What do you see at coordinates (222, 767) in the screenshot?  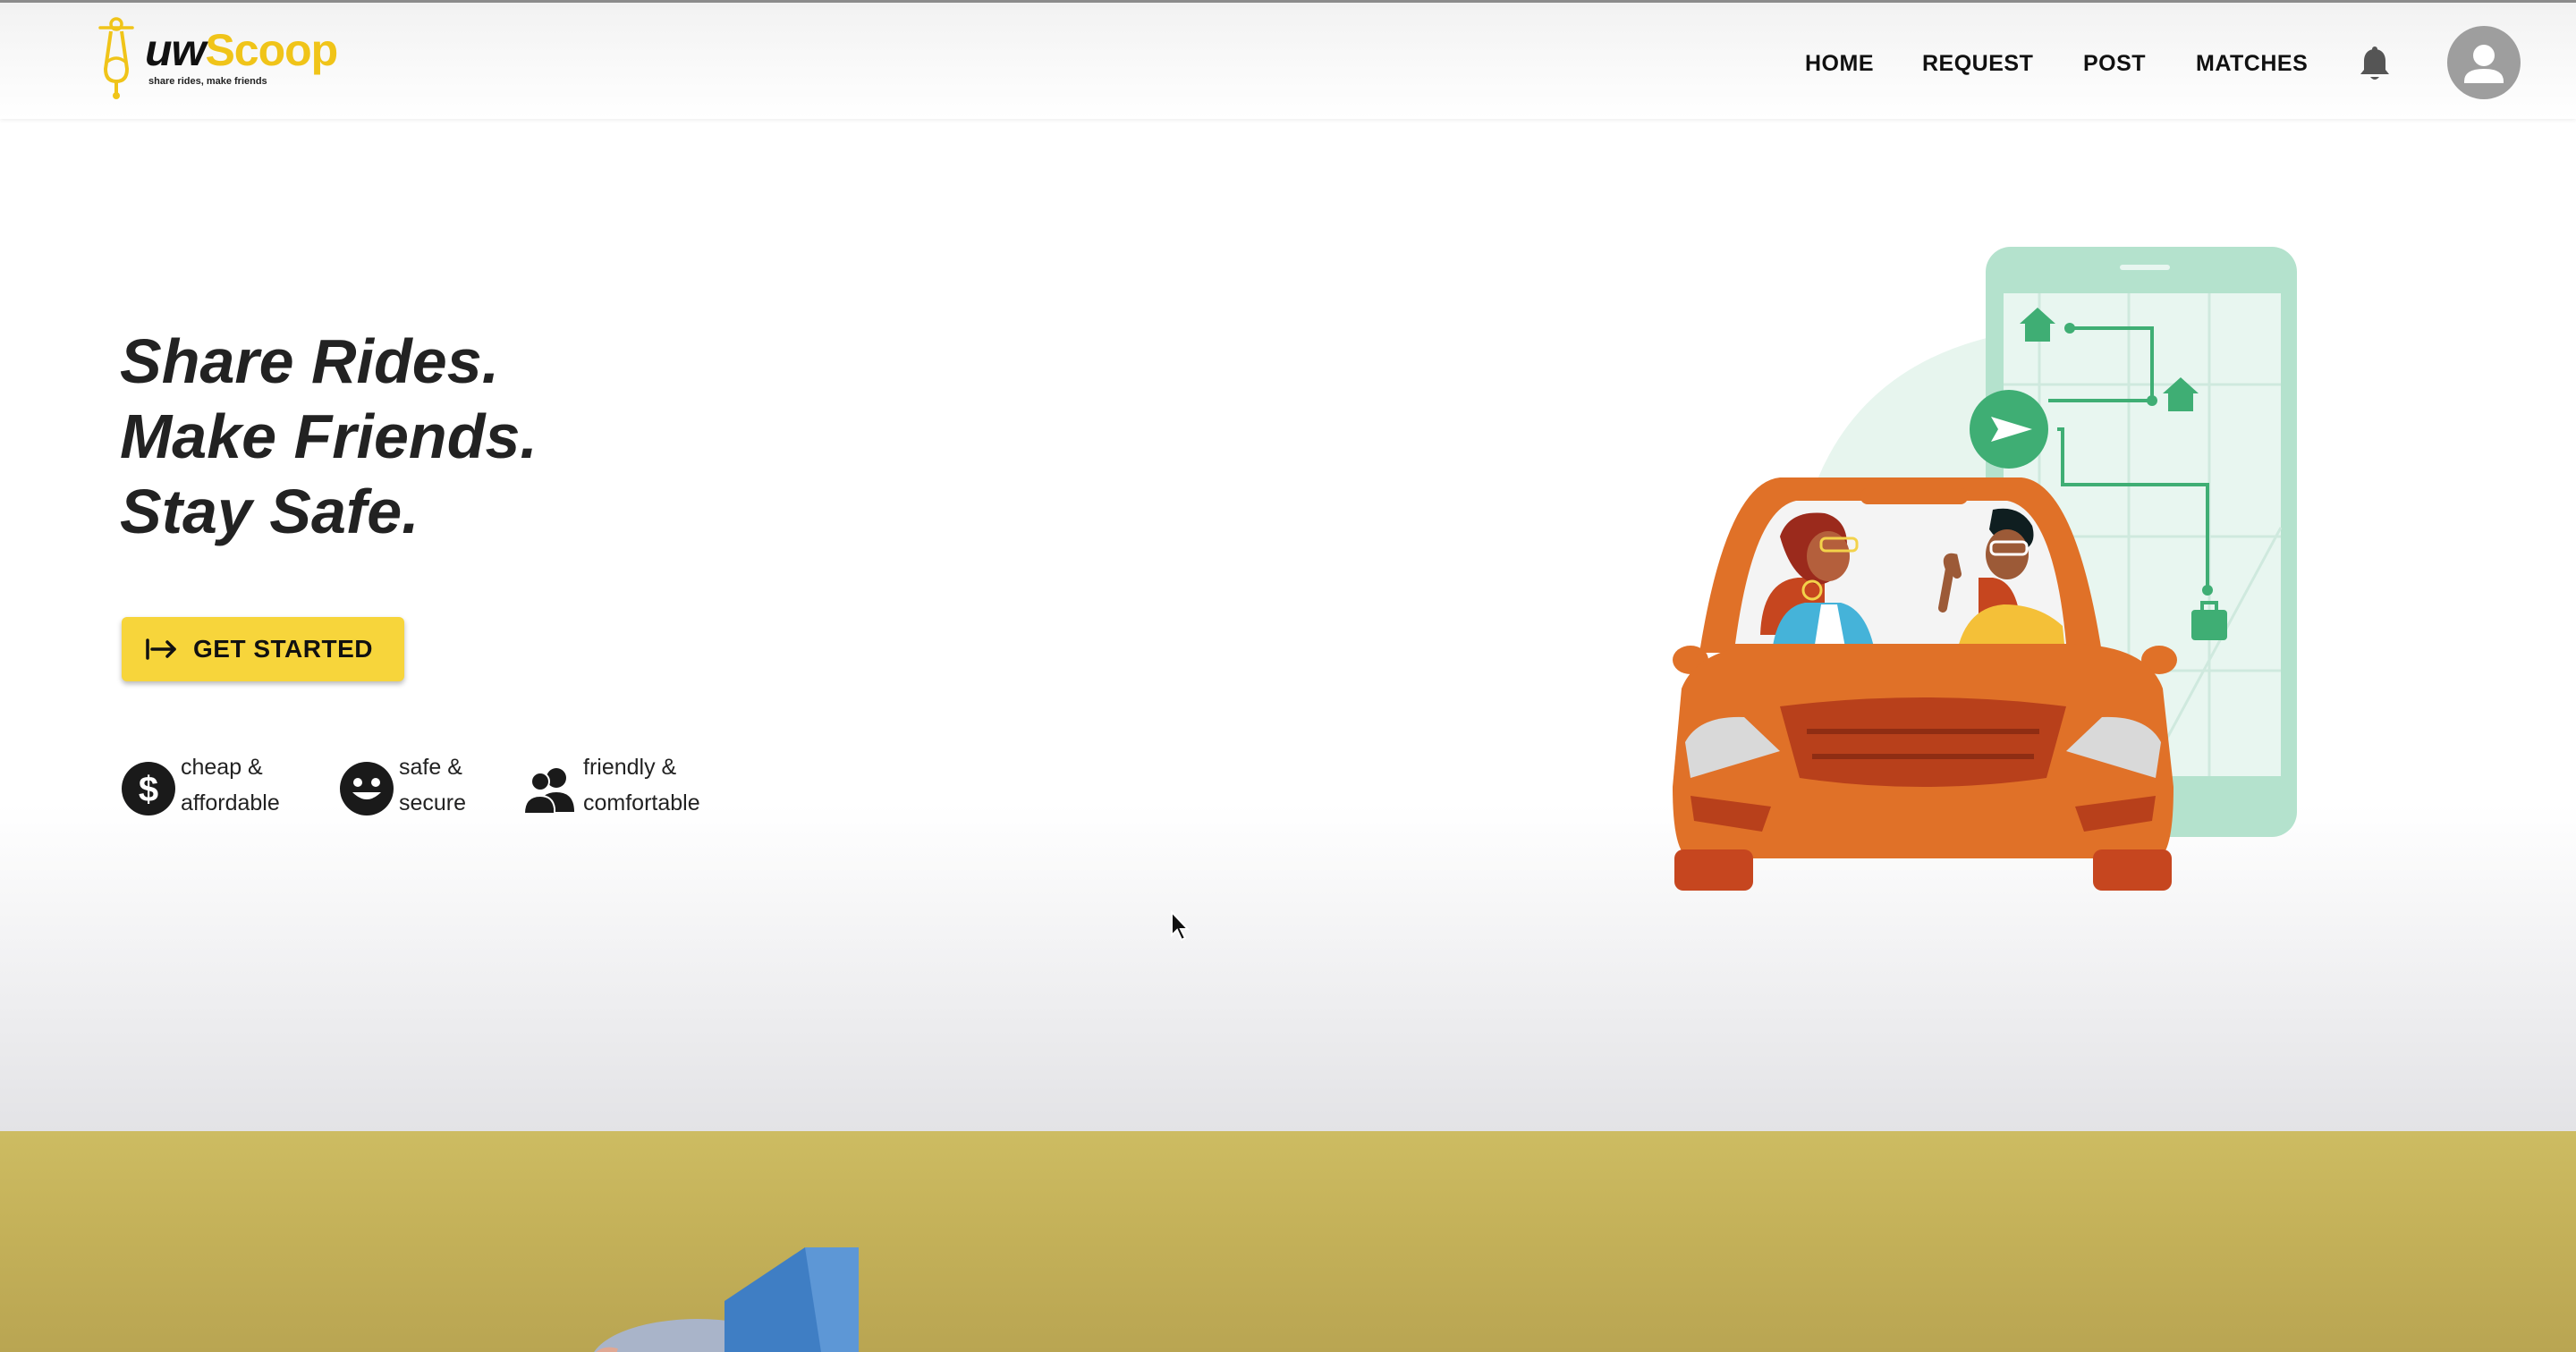 I see `feature-cheap-line1: cheap &` at bounding box center [222, 767].